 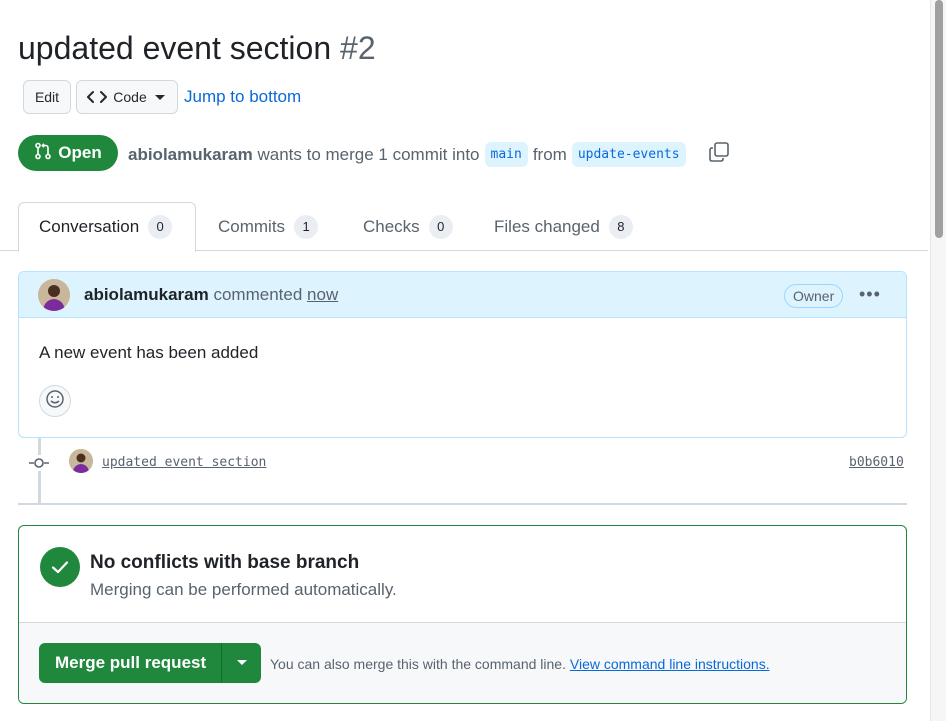 What do you see at coordinates (89, 226) in the screenshot?
I see `tab-label: Conversation` at bounding box center [89, 226].